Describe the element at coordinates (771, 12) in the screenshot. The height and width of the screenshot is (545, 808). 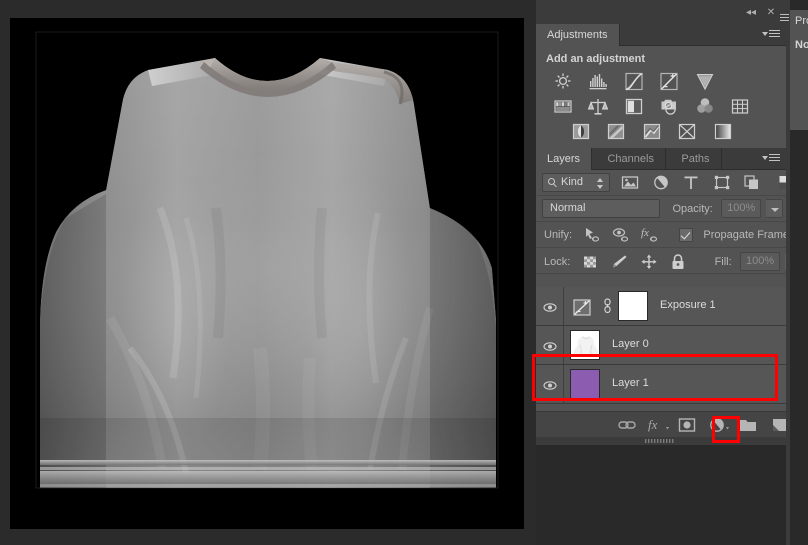
I see `close-icon: ✕` at that location.